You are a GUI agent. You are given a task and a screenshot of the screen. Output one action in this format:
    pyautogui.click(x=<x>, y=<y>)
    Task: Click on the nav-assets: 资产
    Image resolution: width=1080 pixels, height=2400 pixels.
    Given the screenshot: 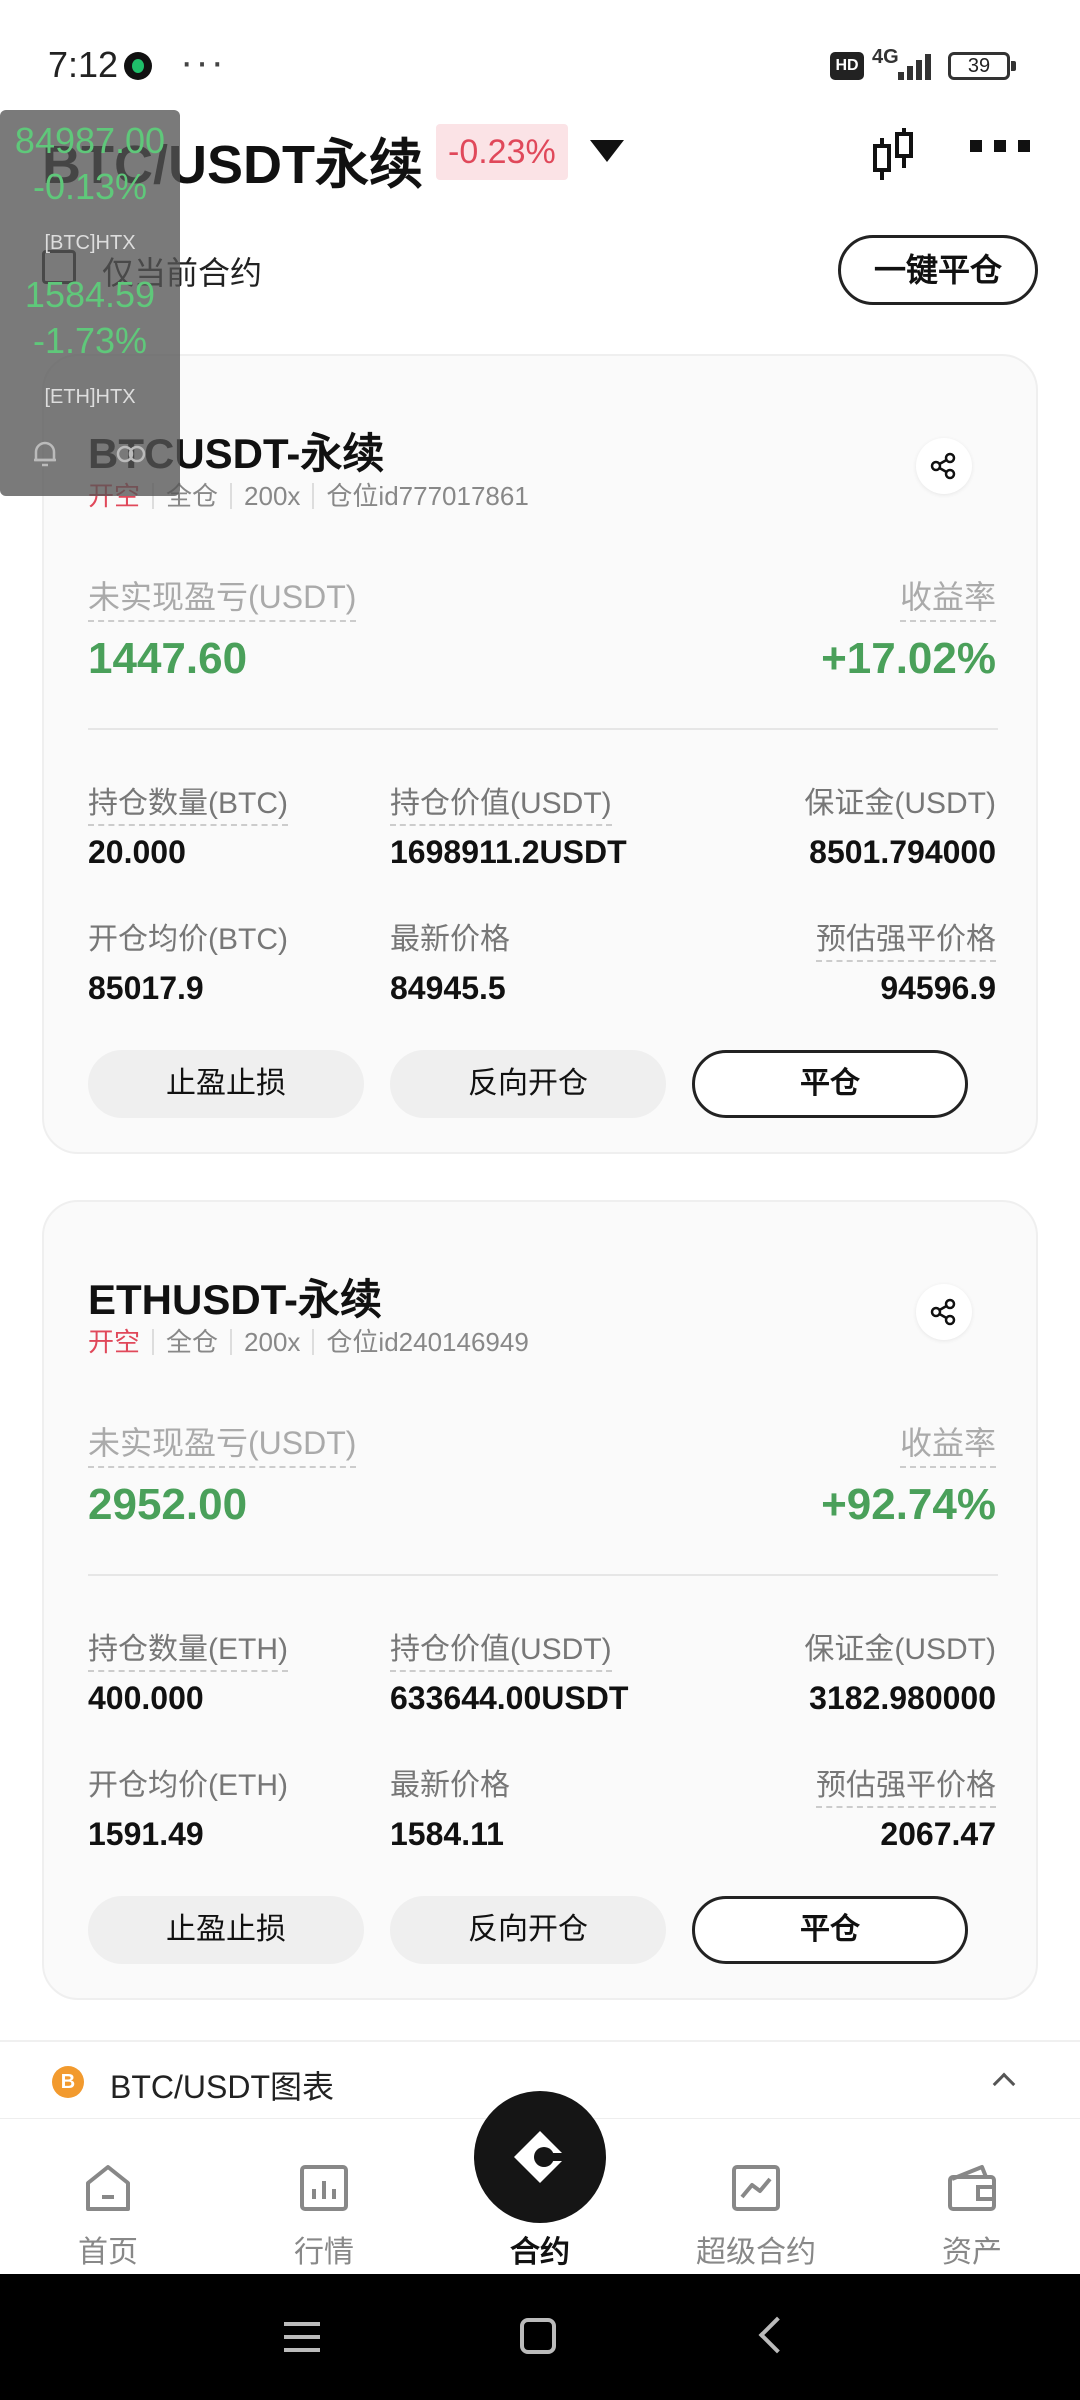 What is the action you would take?
    pyautogui.click(x=972, y=2197)
    